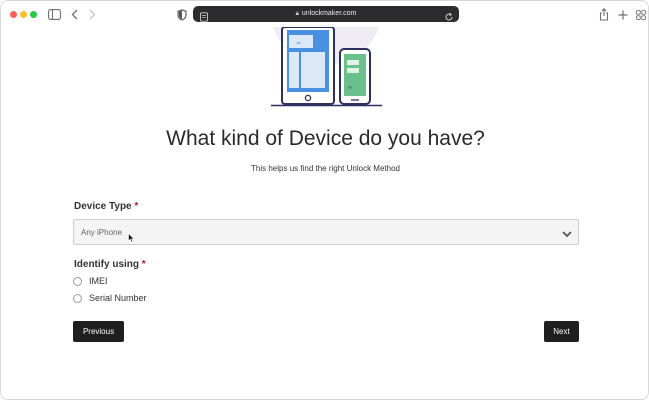 The image size is (649, 400). What do you see at coordinates (92, 14) in the screenshot?
I see `chevron-right-icon` at bounding box center [92, 14].